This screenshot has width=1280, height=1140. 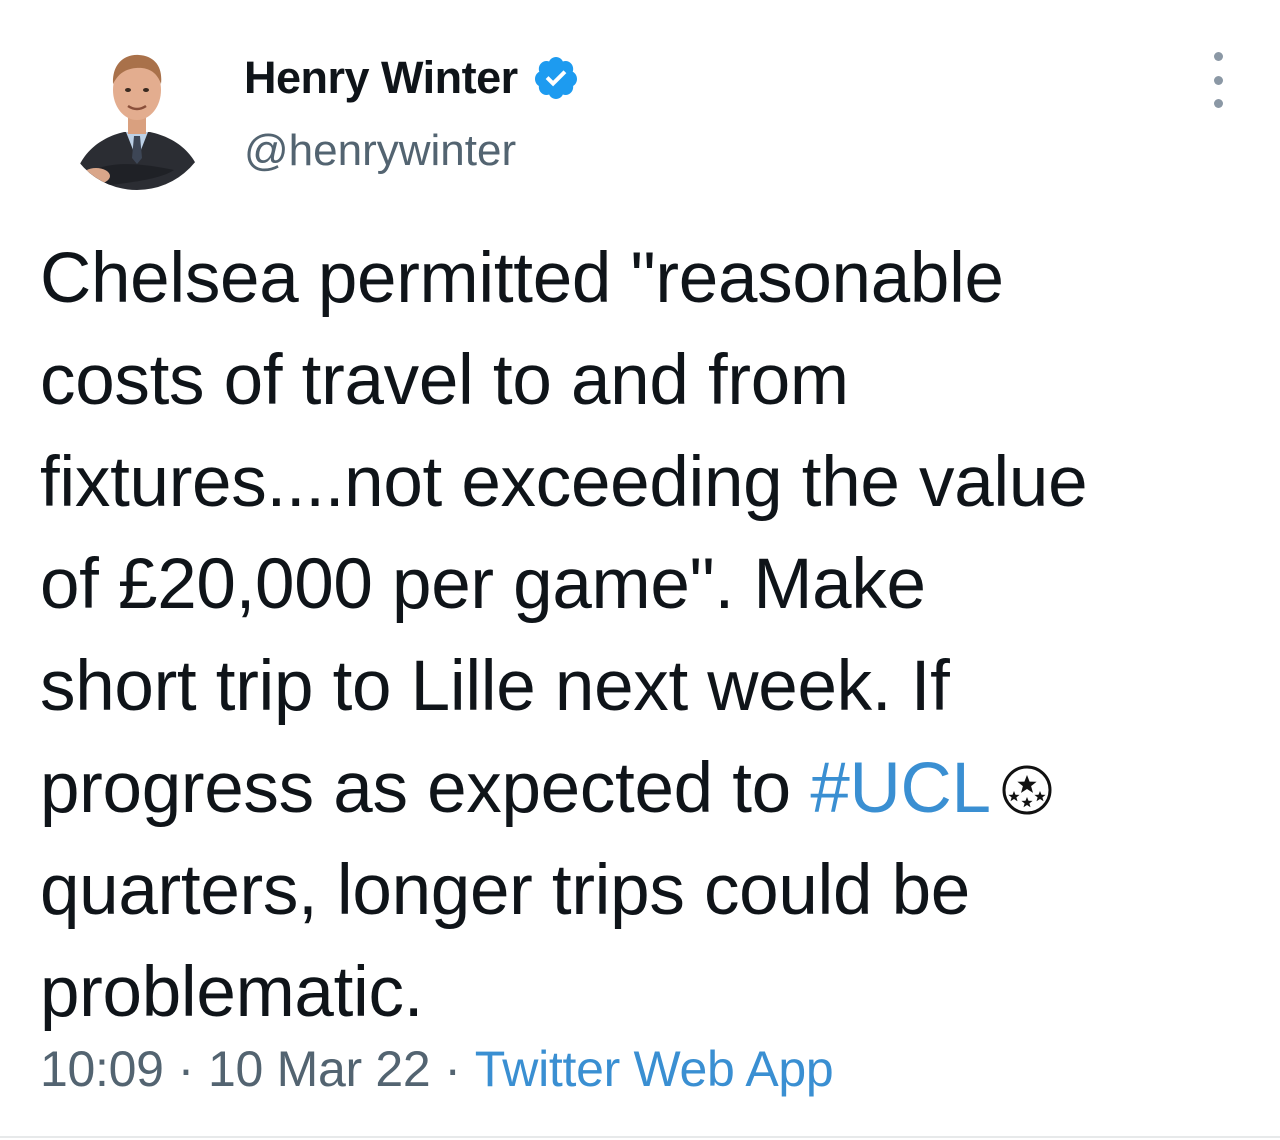 I want to click on author-display-name: Henry Winter, so click(x=381, y=78).